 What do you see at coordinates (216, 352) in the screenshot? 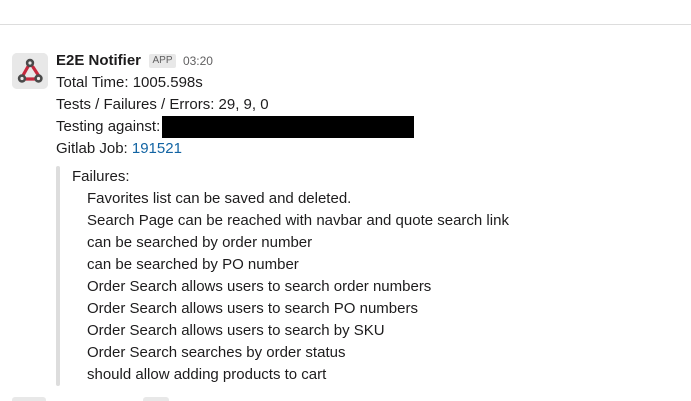
I see `failure-item: Order Search searches by order status` at bounding box center [216, 352].